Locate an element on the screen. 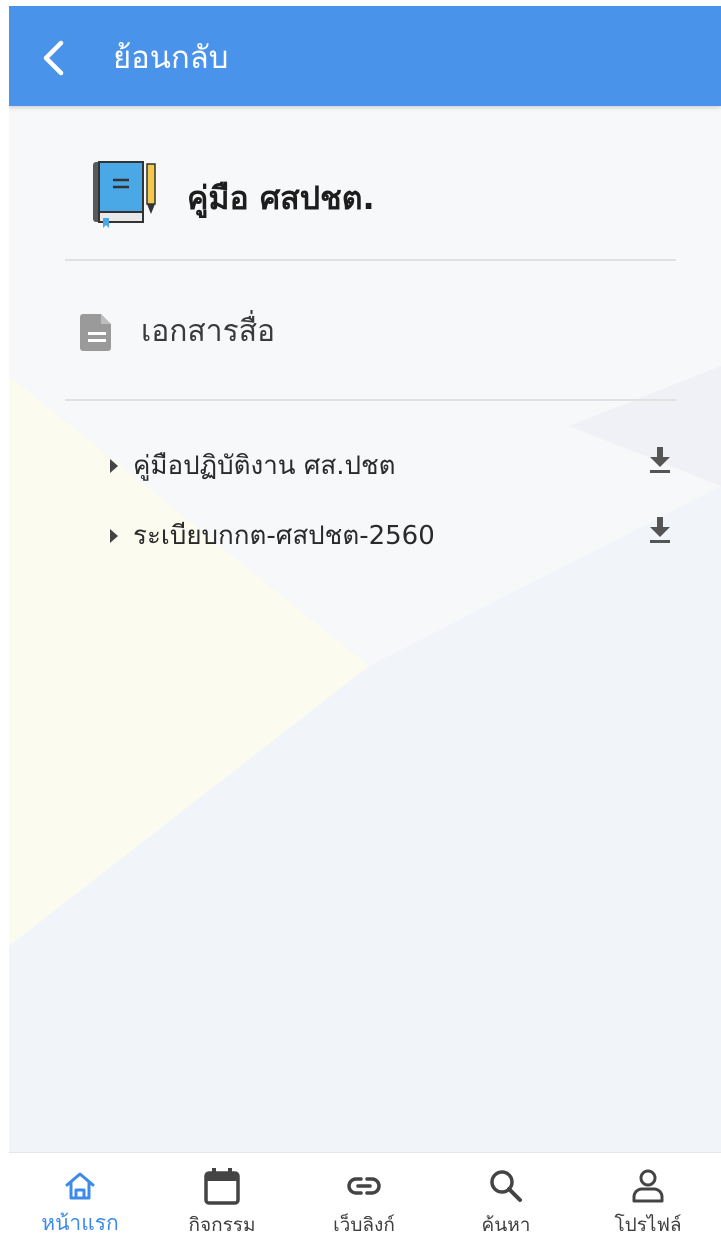 This screenshot has height=1245, width=721. manual-title: คู่มือ ศสปชต. is located at coordinates (281, 198).